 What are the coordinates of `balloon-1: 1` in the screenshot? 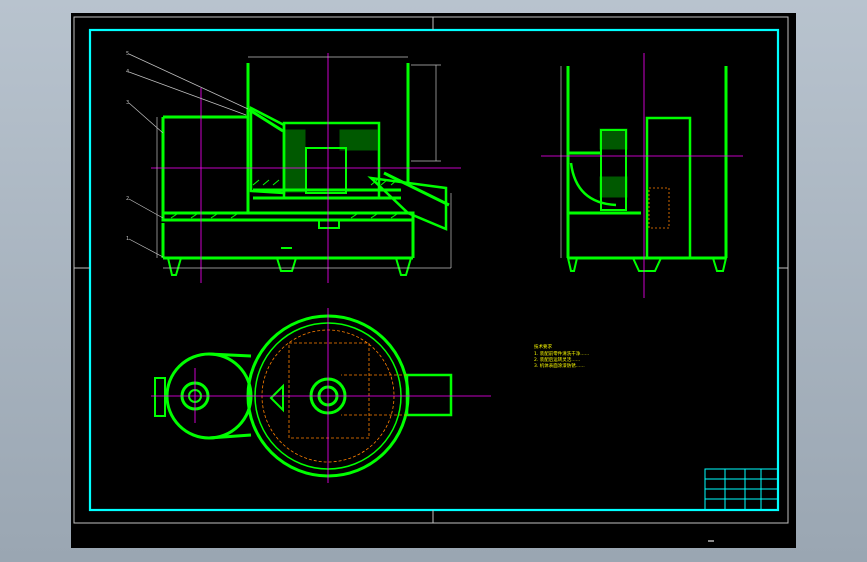 It's located at (127, 239).